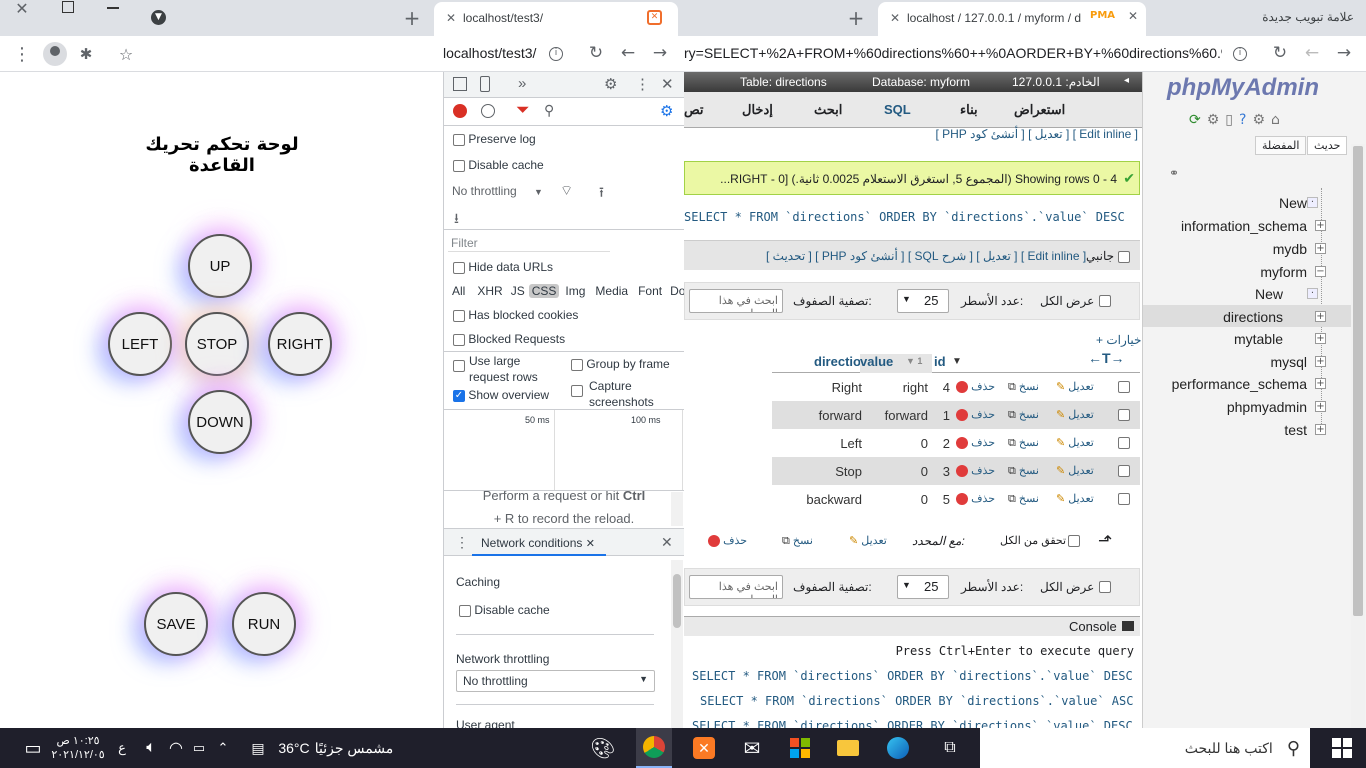  I want to click on nav-tree-item: mysql +, so click(1247, 361).